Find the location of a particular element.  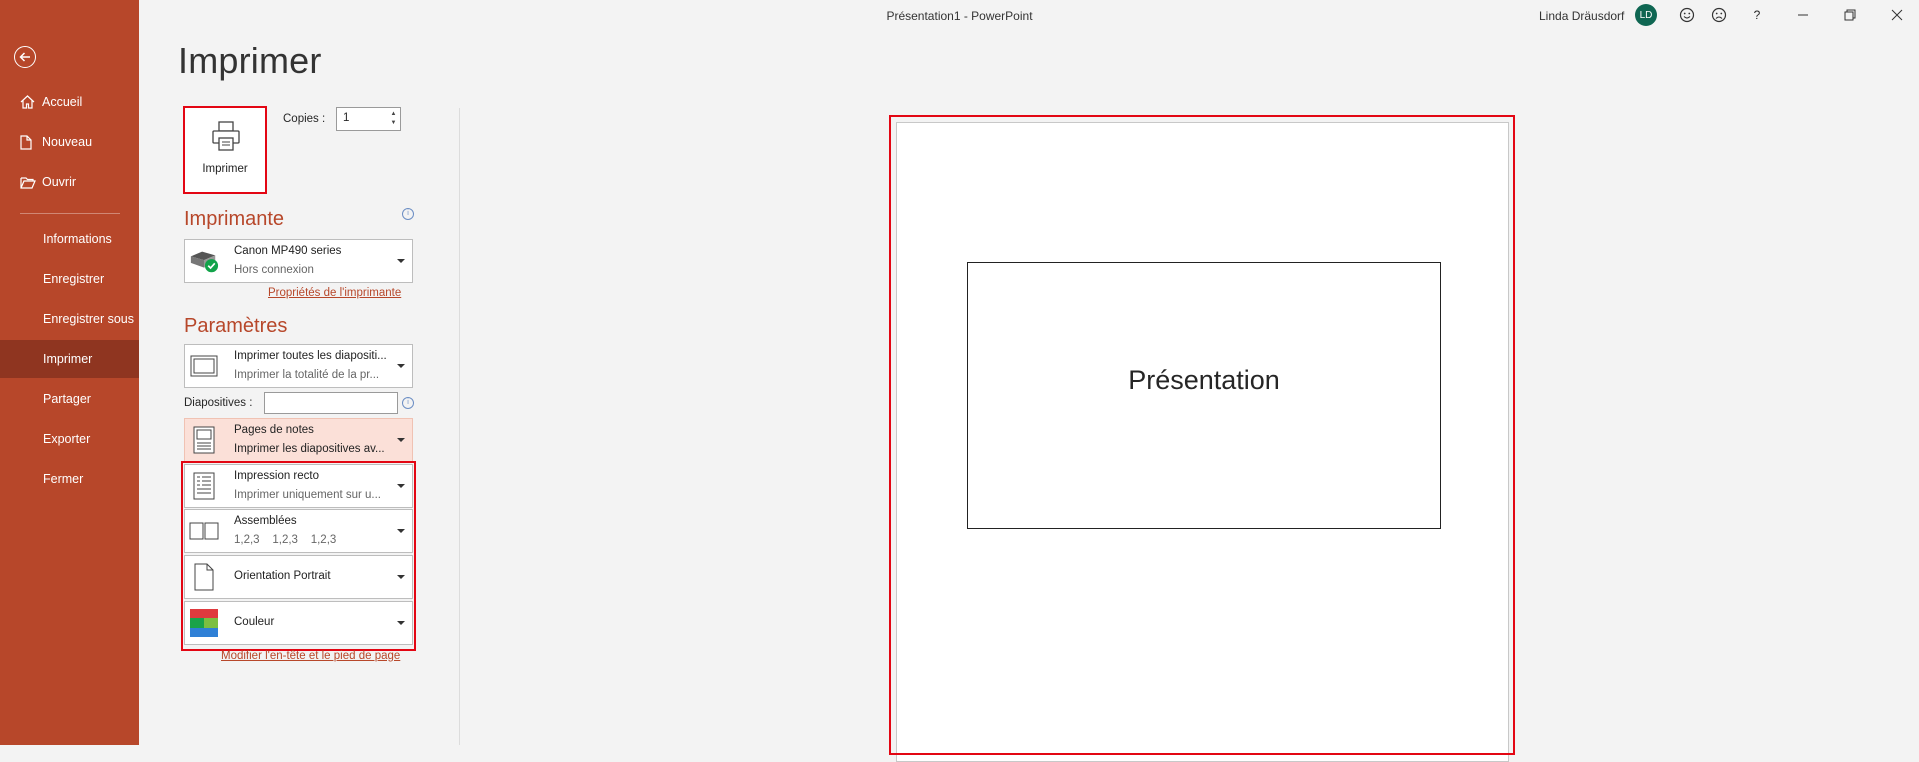

sidebar-item-exporter: Exporter is located at coordinates (69, 439).